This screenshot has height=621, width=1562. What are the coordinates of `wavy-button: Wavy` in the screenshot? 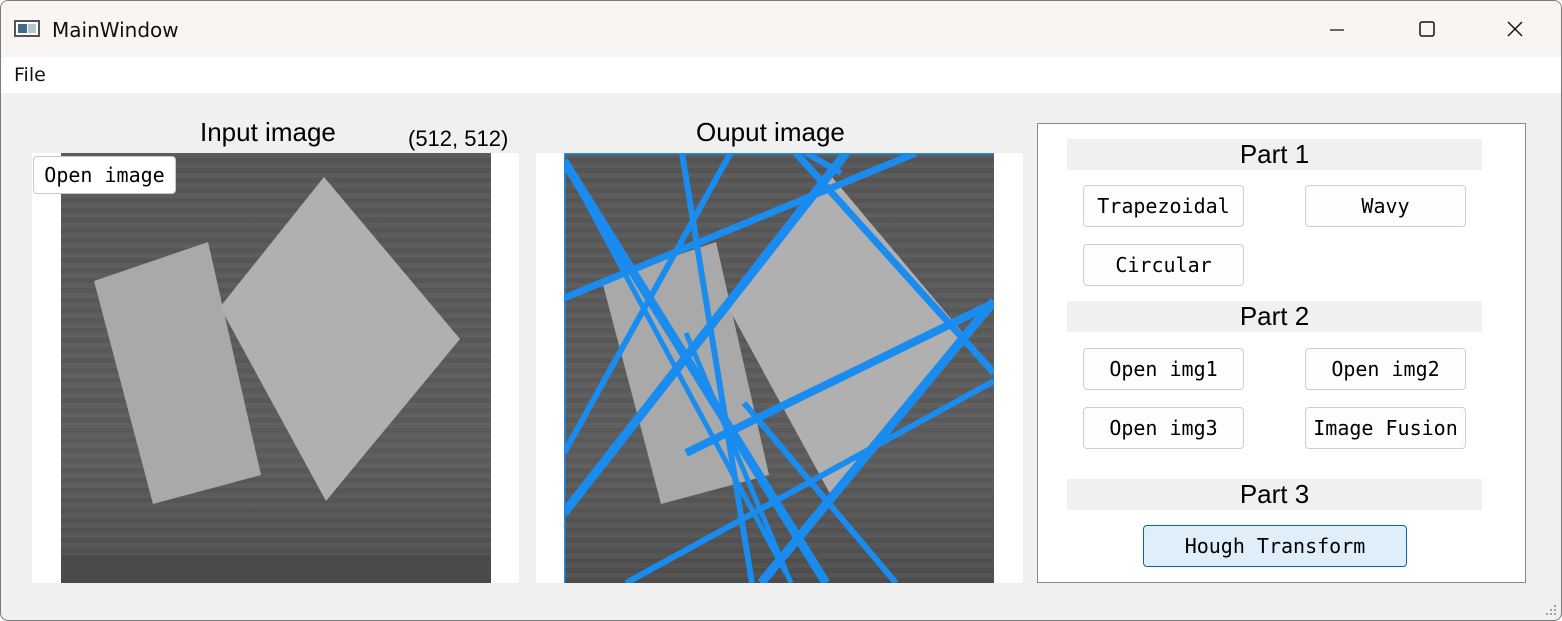 It's located at (1385, 206).